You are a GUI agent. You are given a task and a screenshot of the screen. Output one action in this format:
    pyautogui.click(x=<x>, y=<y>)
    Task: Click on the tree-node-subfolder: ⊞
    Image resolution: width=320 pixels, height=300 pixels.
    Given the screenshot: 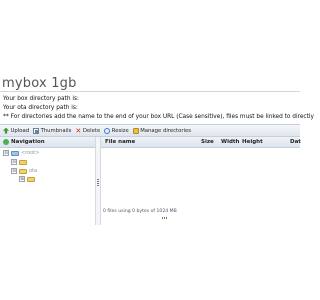 What is the action you would take?
    pyautogui.click(x=28, y=179)
    